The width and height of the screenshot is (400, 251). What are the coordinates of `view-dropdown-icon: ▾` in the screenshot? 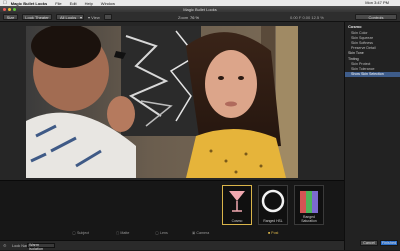 It's located at (89, 17).